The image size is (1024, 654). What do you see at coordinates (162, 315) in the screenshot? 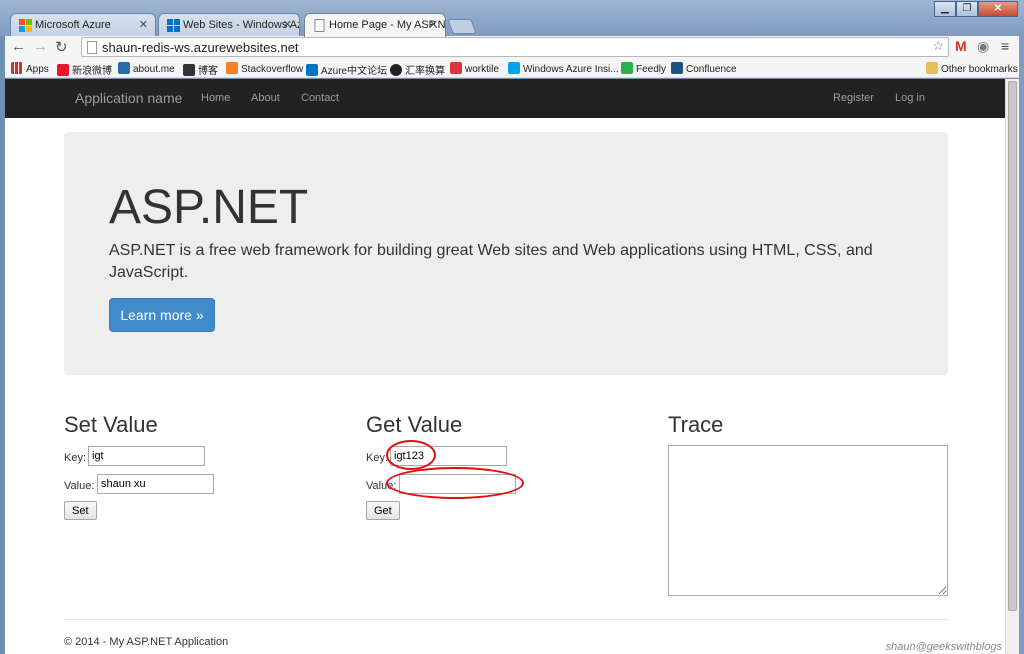
I see `learn-more-button: Learn more »` at bounding box center [162, 315].